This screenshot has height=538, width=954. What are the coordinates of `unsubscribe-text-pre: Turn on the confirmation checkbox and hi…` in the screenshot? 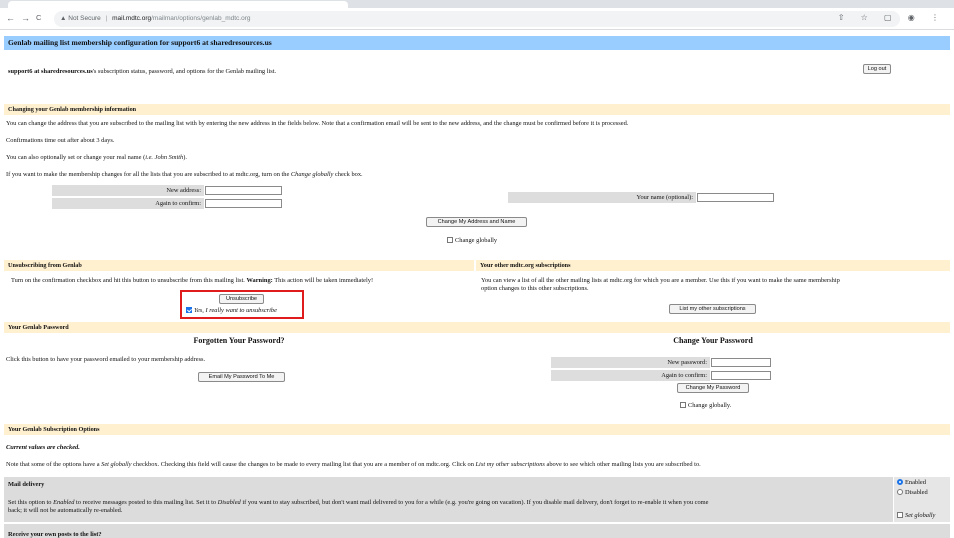 It's located at (129, 280).